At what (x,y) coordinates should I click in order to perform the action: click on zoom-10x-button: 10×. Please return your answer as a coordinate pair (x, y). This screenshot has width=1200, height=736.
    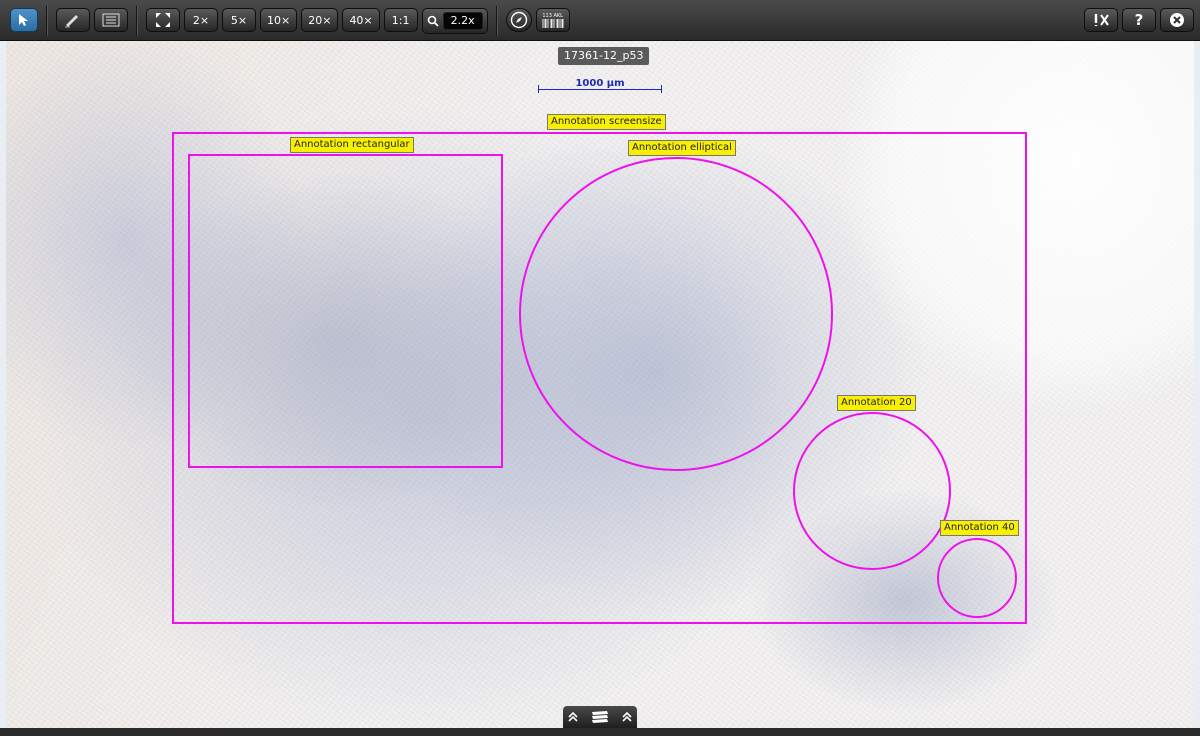
    Looking at the image, I should click on (279, 20).